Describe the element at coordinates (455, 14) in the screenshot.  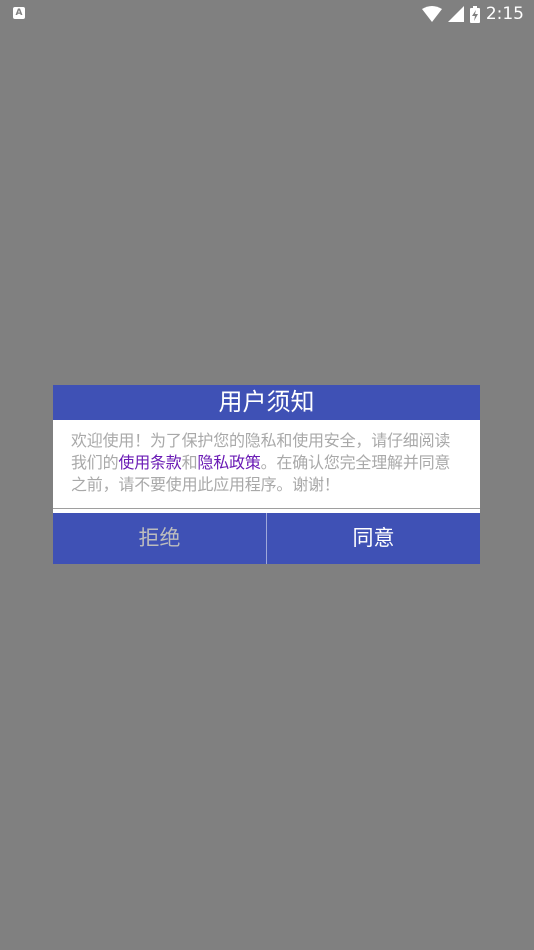
I see `cellular-signal-icon` at that location.